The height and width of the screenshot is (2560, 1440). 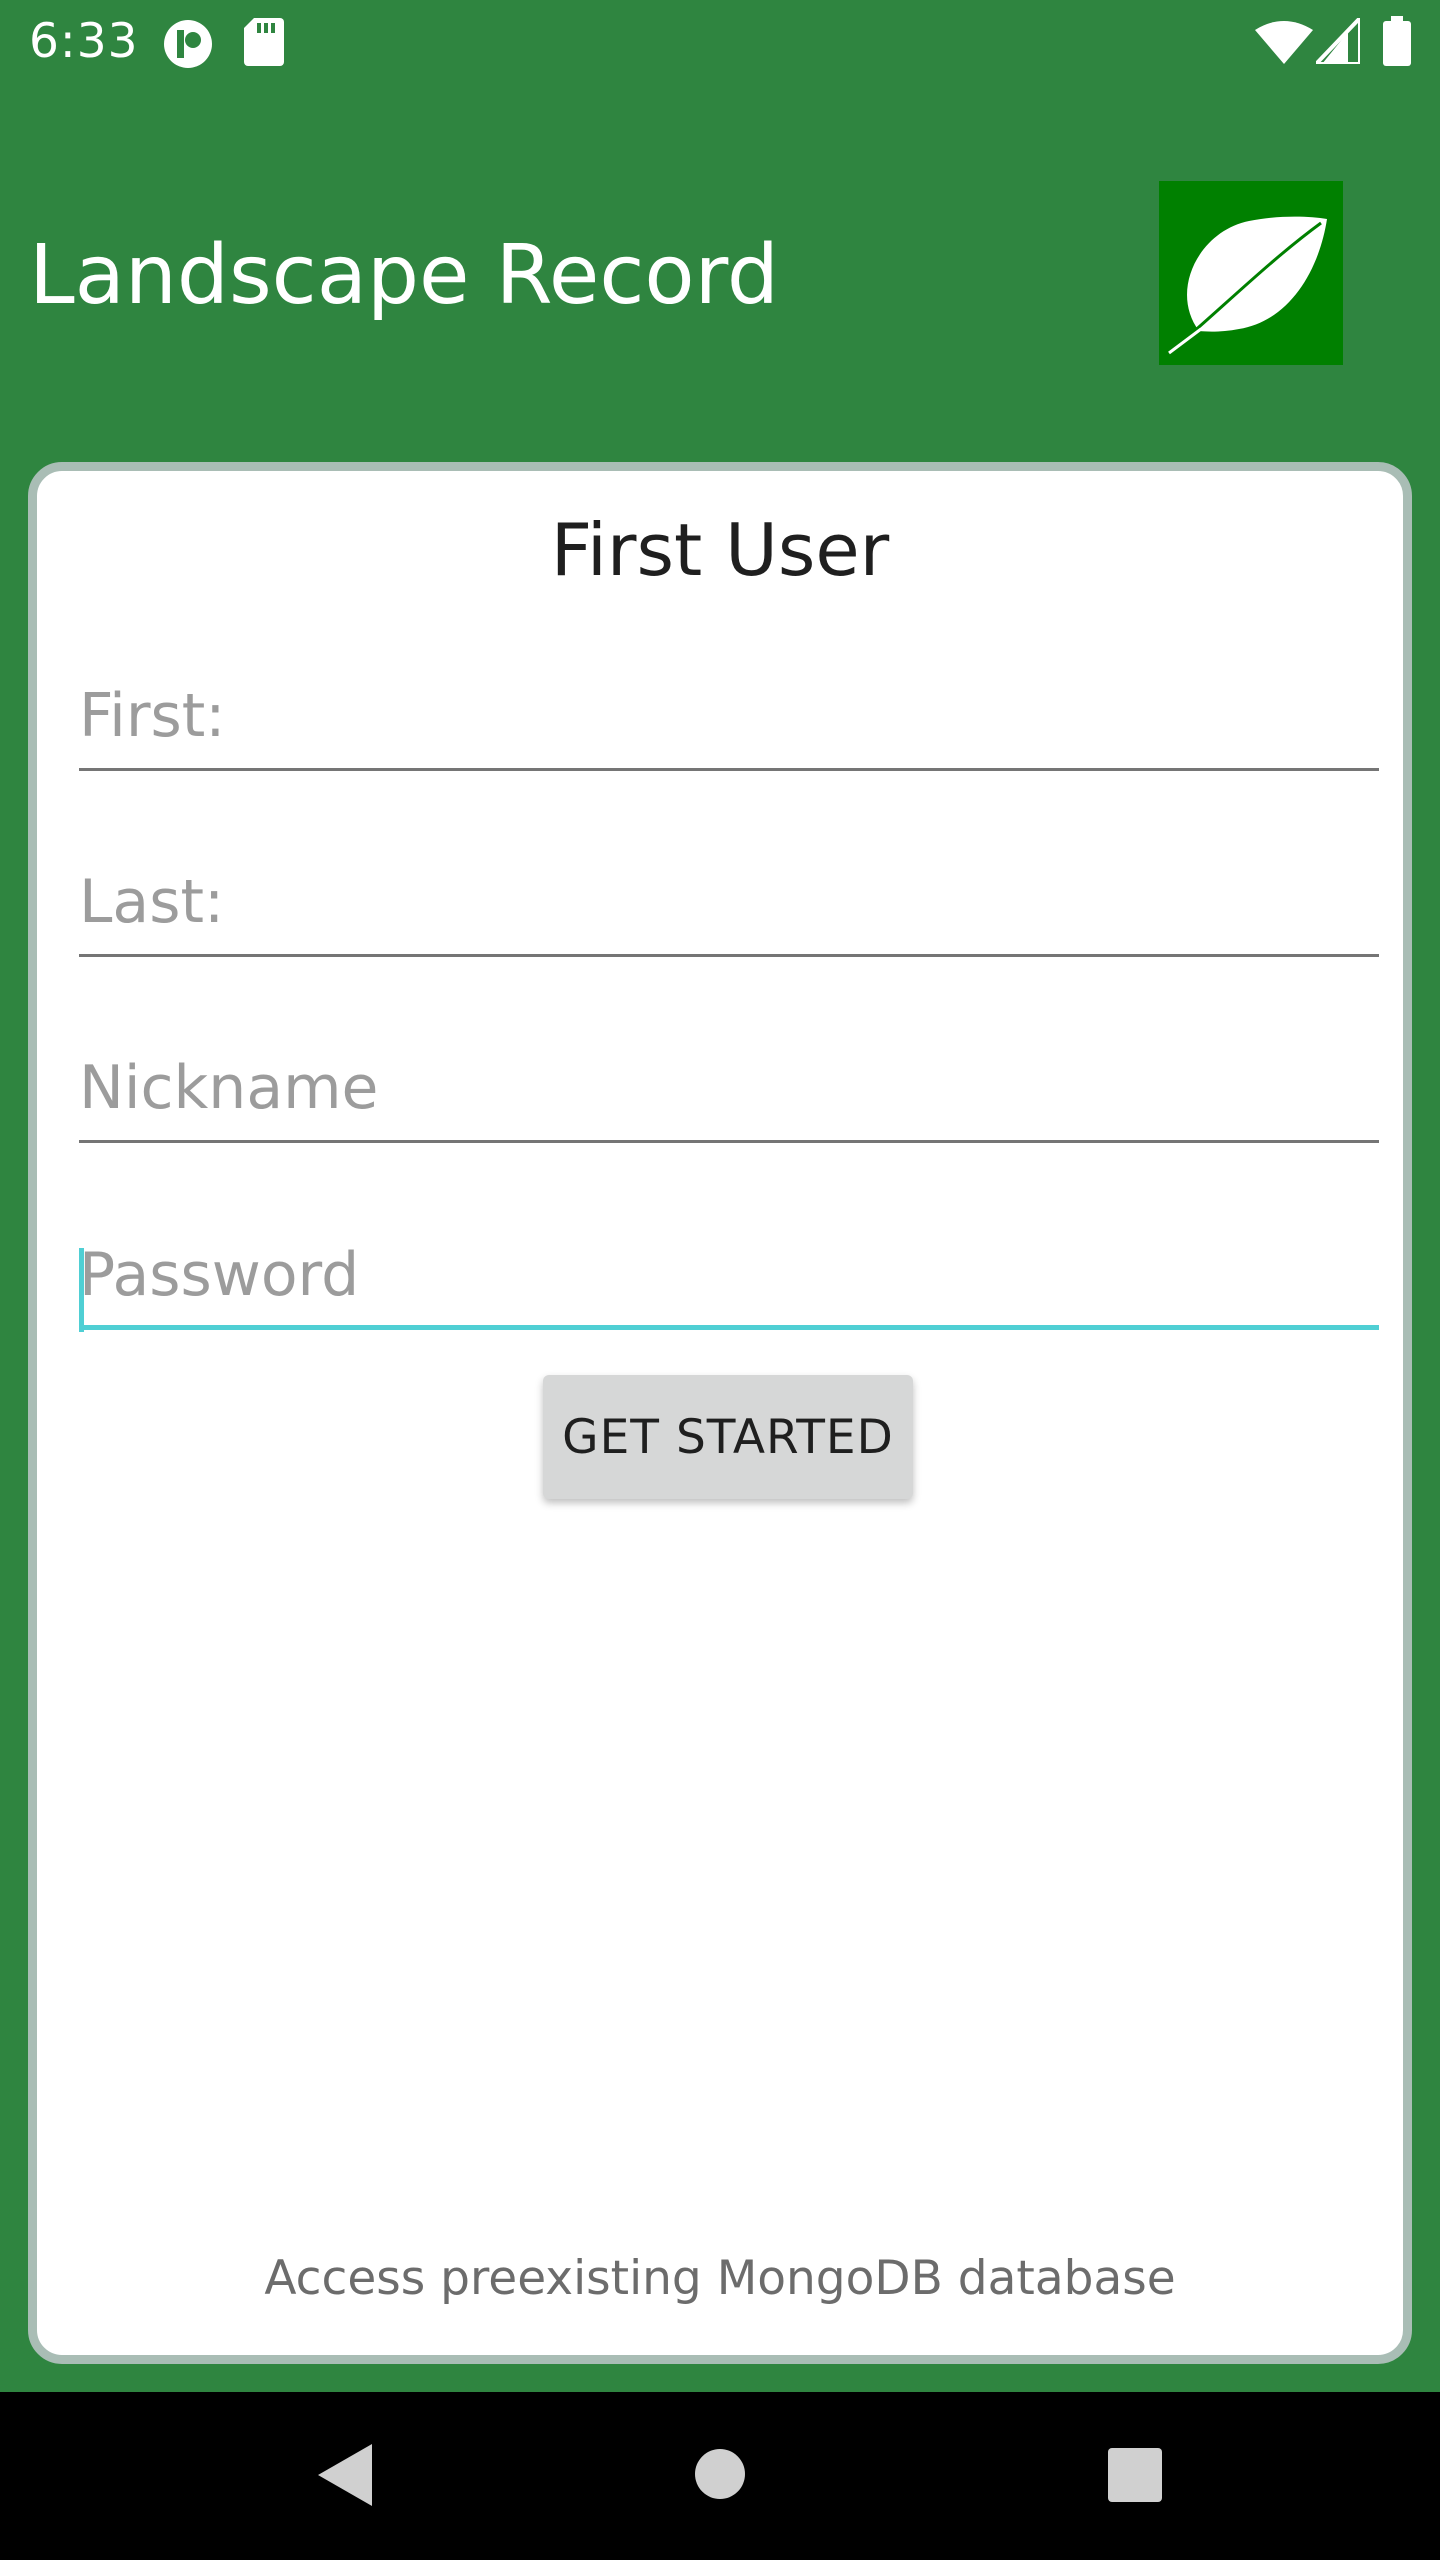 What do you see at coordinates (729, 769) in the screenshot?
I see `first-name-underline` at bounding box center [729, 769].